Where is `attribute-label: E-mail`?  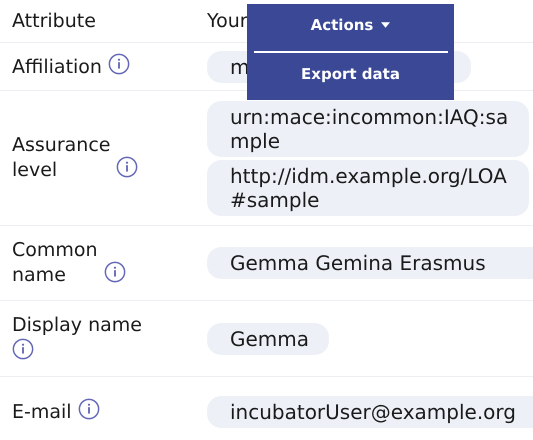
attribute-label: E-mail is located at coordinates (42, 412).